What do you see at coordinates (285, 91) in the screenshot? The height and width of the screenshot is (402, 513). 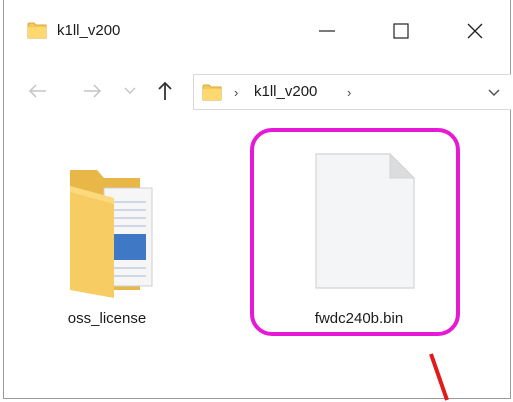 I see `breadcrumb-item: k1ll_v200` at bounding box center [285, 91].